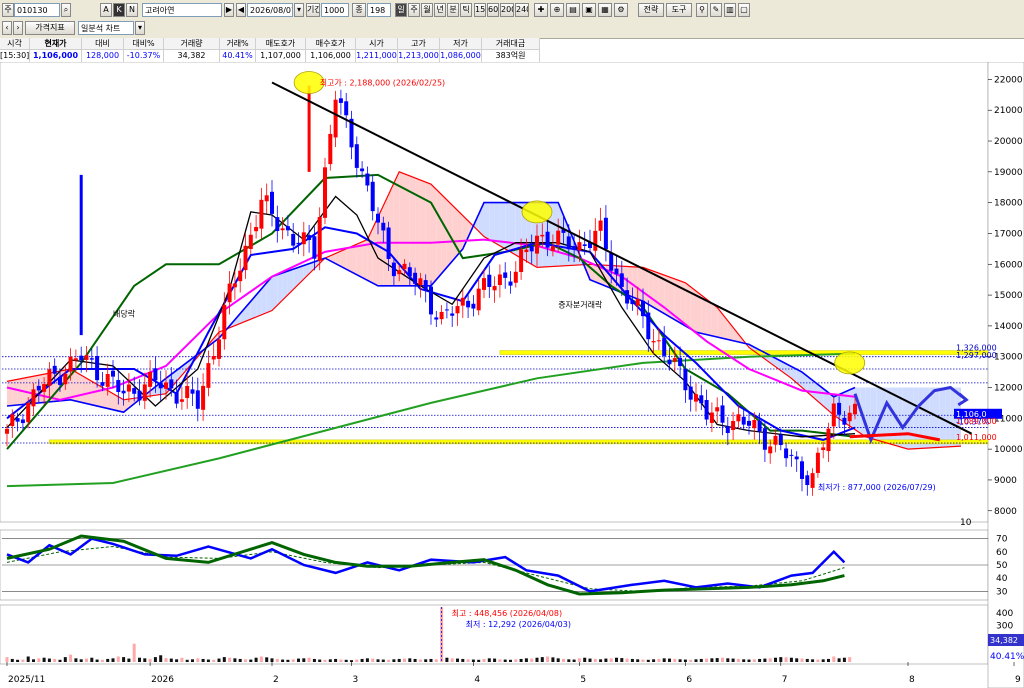 This screenshot has height=688, width=1024. Describe the element at coordinates (18, 28) in the screenshot. I see `scroll-right-icon: ›` at that location.